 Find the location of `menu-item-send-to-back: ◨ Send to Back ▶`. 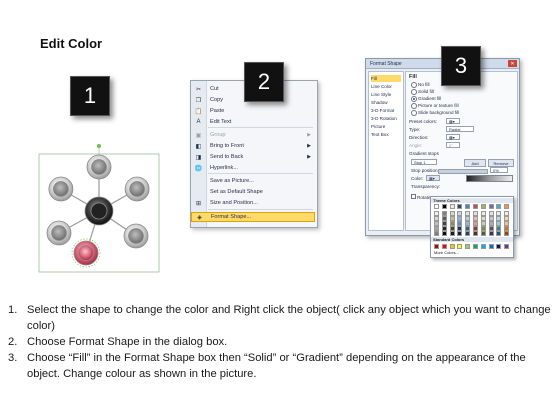

menu-item-send-to-back: ◨ Send to Back ▶ is located at coordinates (253, 157).